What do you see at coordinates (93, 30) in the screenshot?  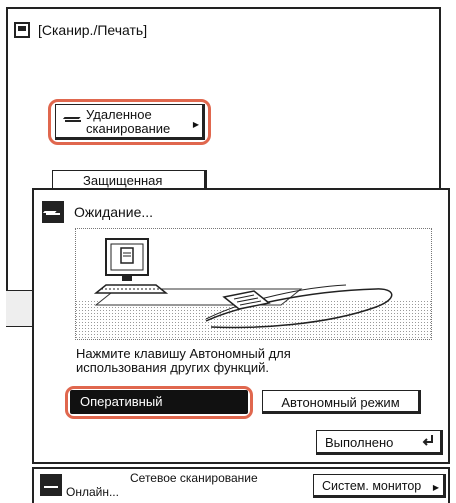 I see `background-title-text: [Сканир./Печать]` at bounding box center [93, 30].